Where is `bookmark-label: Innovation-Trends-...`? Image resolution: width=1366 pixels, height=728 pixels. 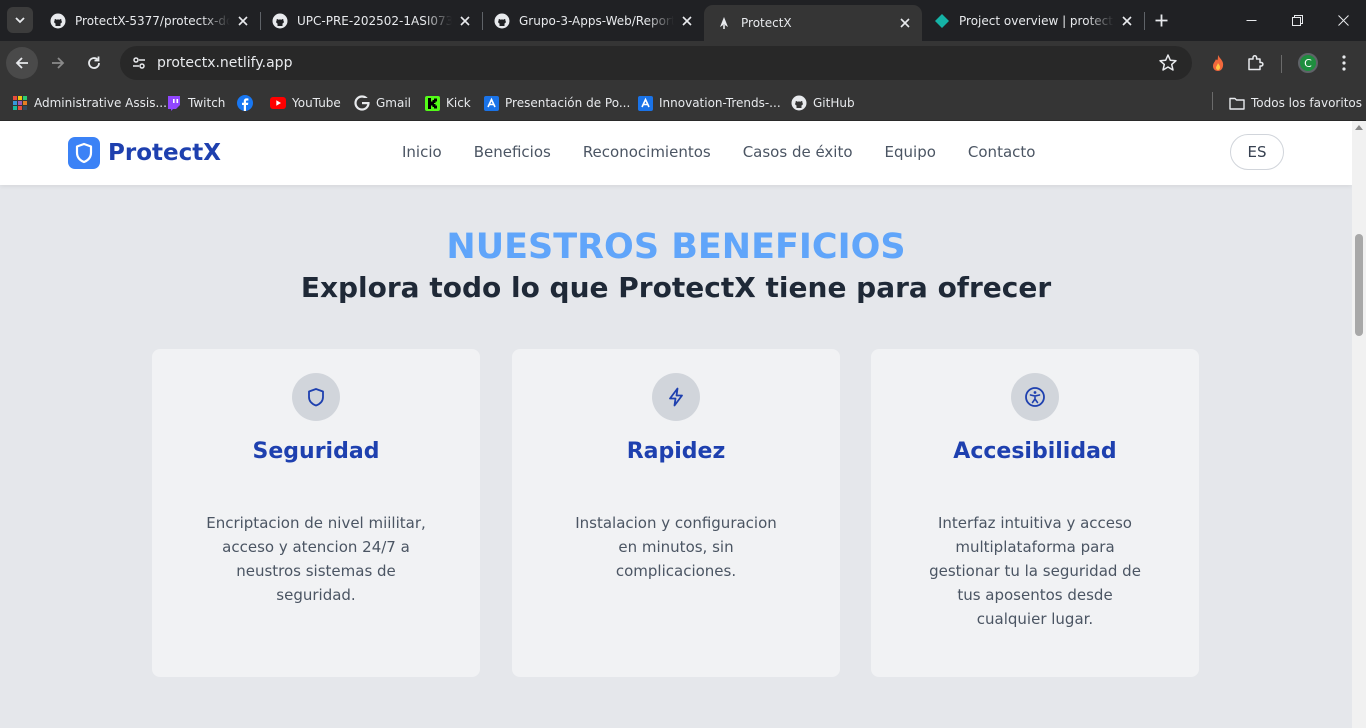 bookmark-label: Innovation-Trends-... is located at coordinates (720, 103).